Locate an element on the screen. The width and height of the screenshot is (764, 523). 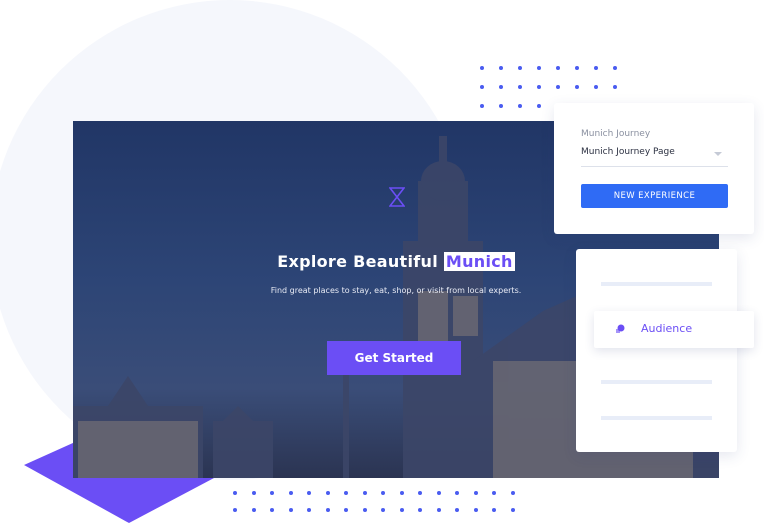
dot-pattern-bottom is located at coordinates (374, 501).